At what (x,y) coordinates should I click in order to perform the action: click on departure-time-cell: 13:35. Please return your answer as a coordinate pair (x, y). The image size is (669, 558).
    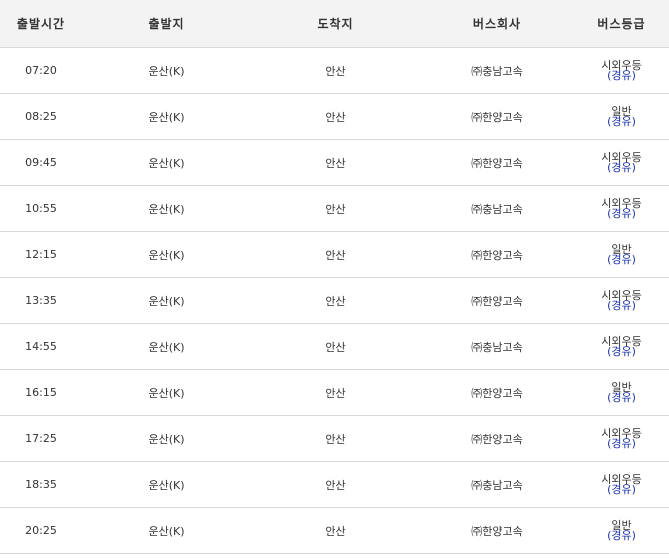
    Looking at the image, I should click on (41, 300).